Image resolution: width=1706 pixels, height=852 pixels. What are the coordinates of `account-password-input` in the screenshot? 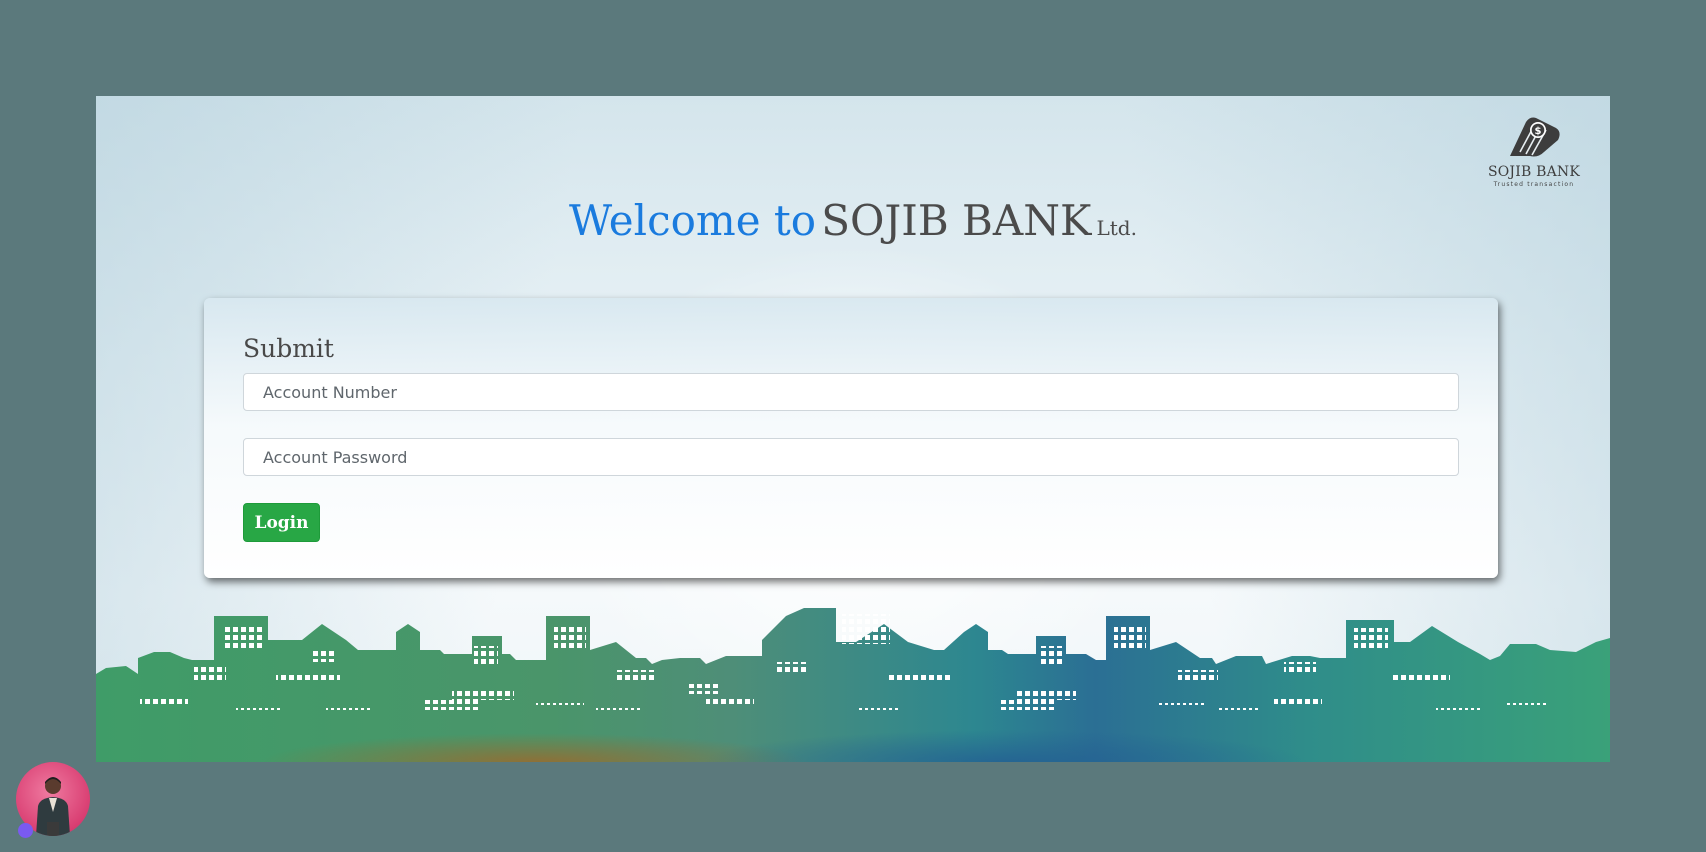 It's located at (851, 457).